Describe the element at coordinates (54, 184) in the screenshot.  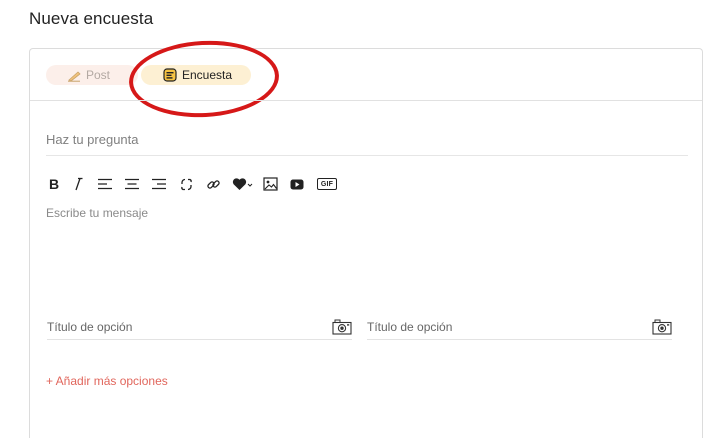
I see `bold-button: B` at that location.